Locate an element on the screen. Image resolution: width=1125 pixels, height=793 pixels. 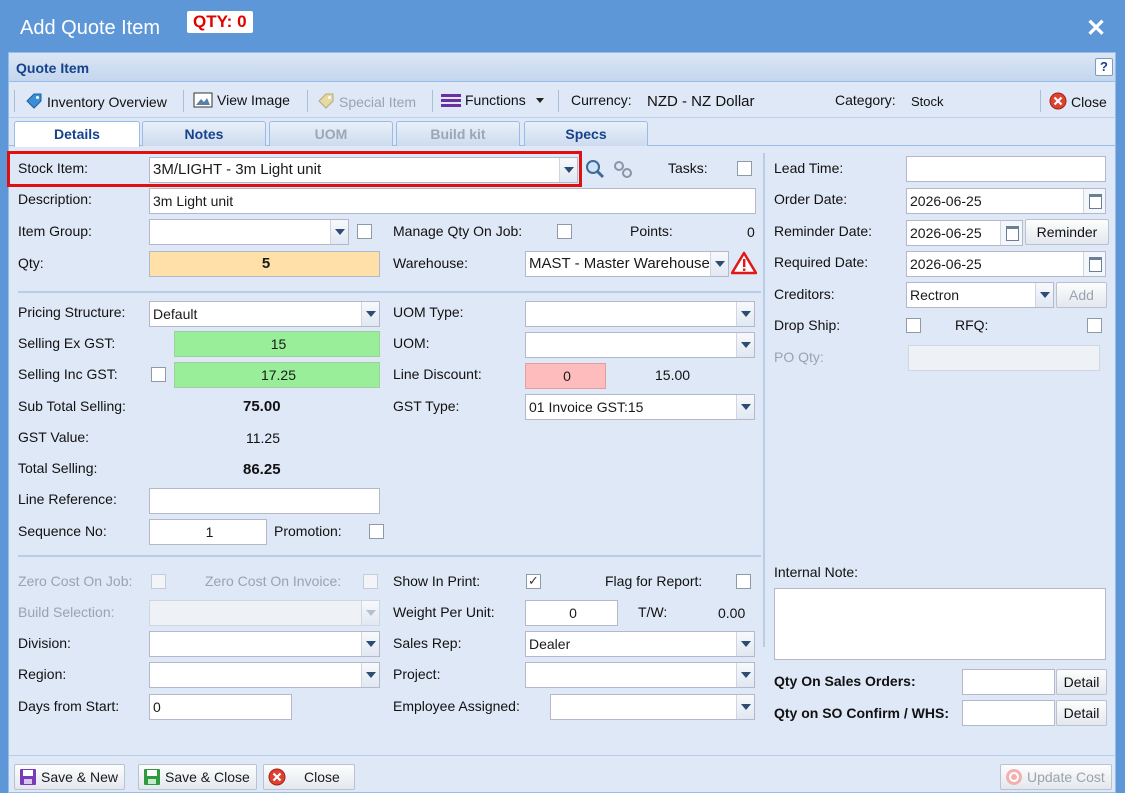
manage-qty-checkbox is located at coordinates (564, 231).